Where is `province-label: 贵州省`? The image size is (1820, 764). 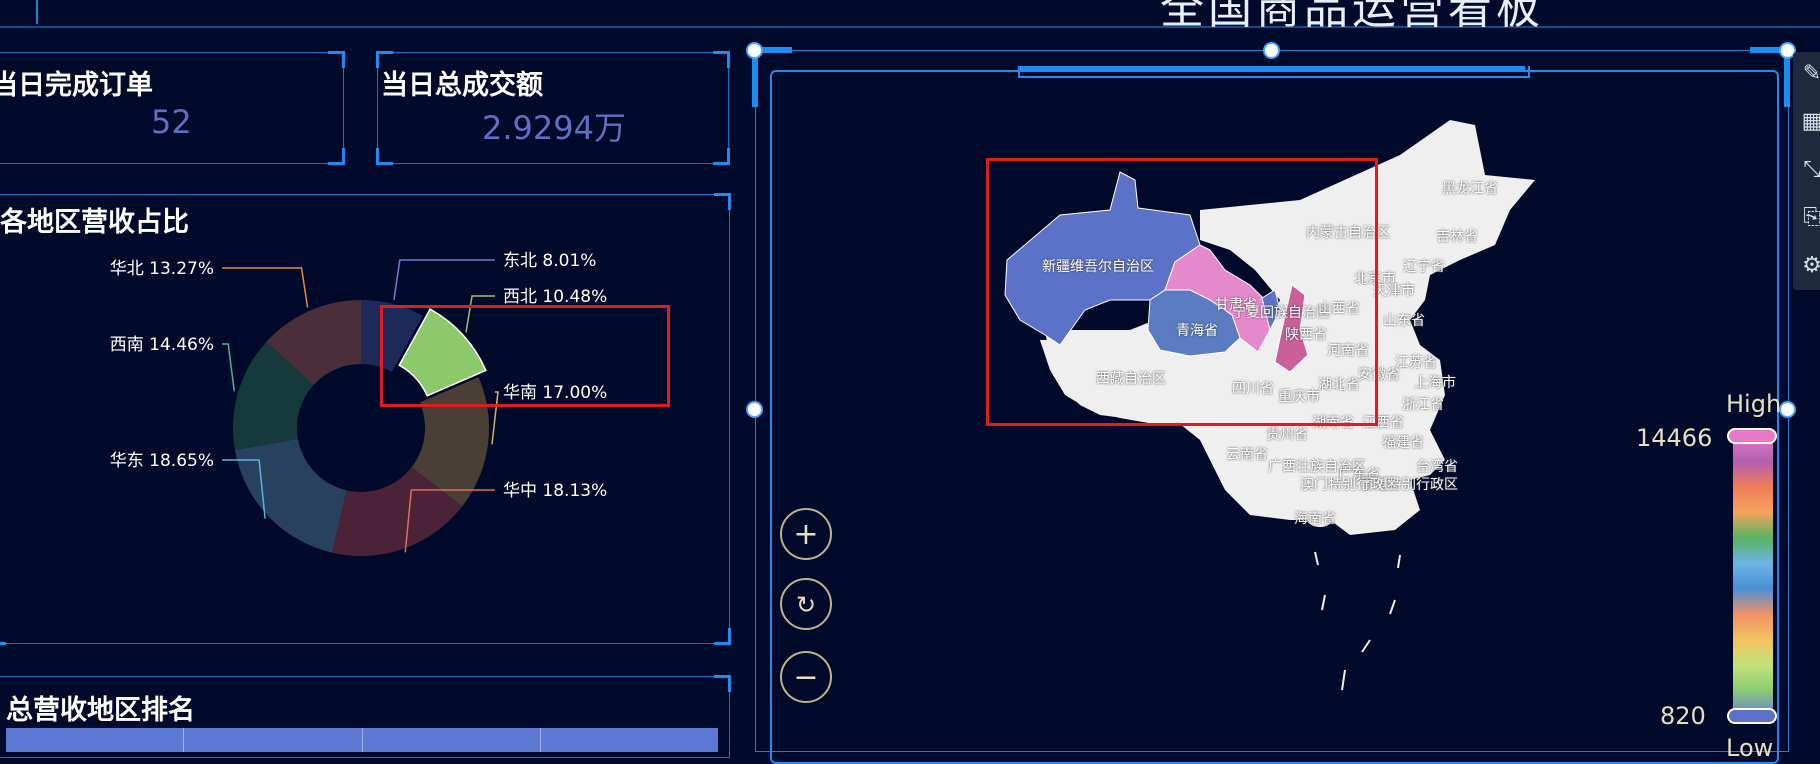 province-label: 贵州省 is located at coordinates (1287, 435).